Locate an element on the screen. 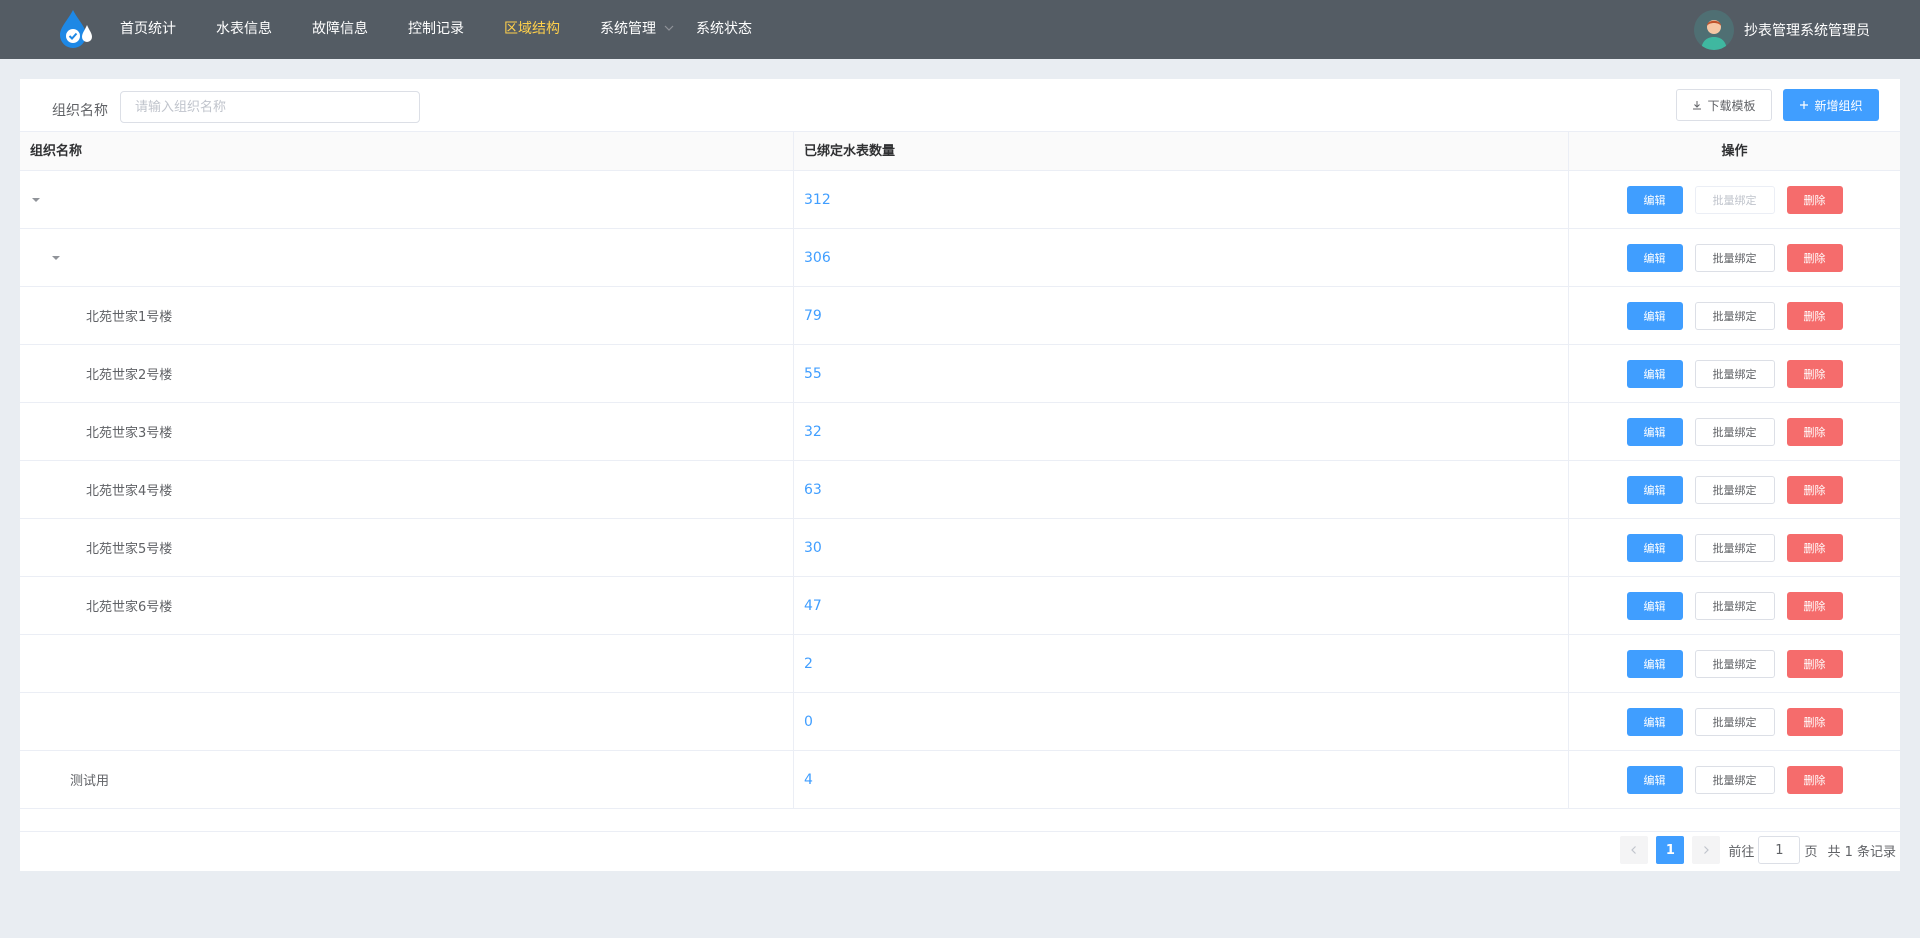 This screenshot has height=938, width=1920. org-name-cell: 北苑世家5号楼 is located at coordinates (407, 547).